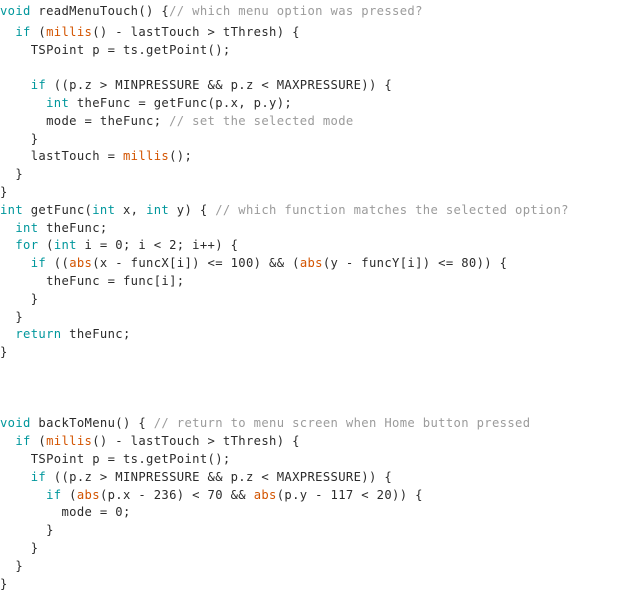 The width and height of the screenshot is (632, 600). What do you see at coordinates (131, 209) in the screenshot?
I see `code-token-plain: x,` at bounding box center [131, 209].